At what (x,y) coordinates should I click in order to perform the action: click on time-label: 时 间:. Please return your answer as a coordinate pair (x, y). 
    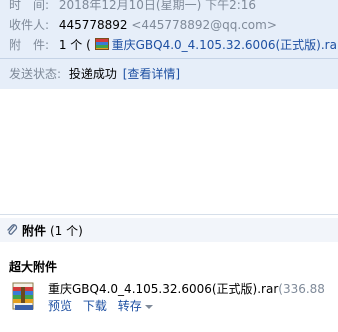
    Looking at the image, I should click on (29, 6).